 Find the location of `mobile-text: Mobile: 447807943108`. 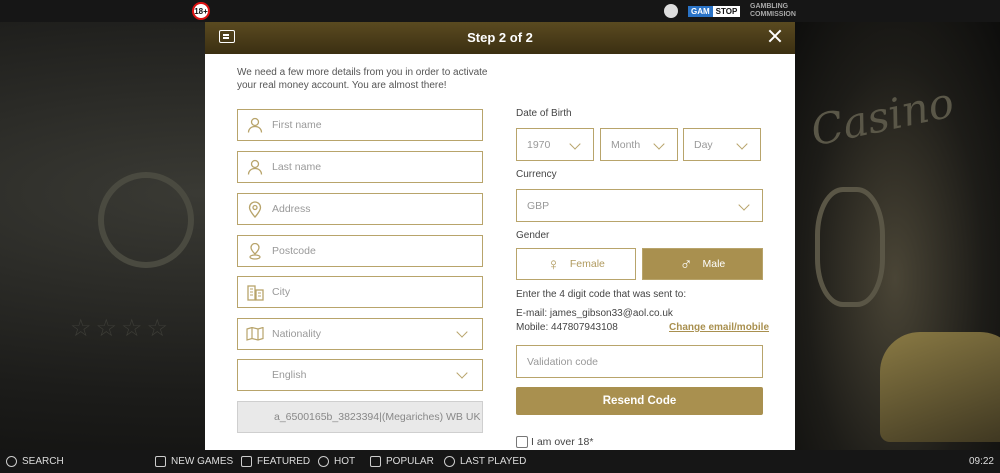

mobile-text: Mobile: 447807943108 is located at coordinates (567, 327).